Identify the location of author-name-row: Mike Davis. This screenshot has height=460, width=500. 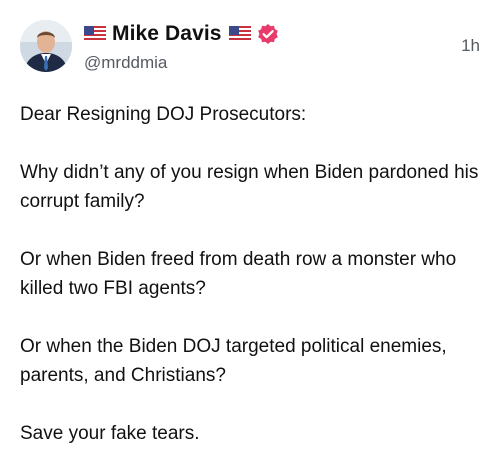
(181, 34).